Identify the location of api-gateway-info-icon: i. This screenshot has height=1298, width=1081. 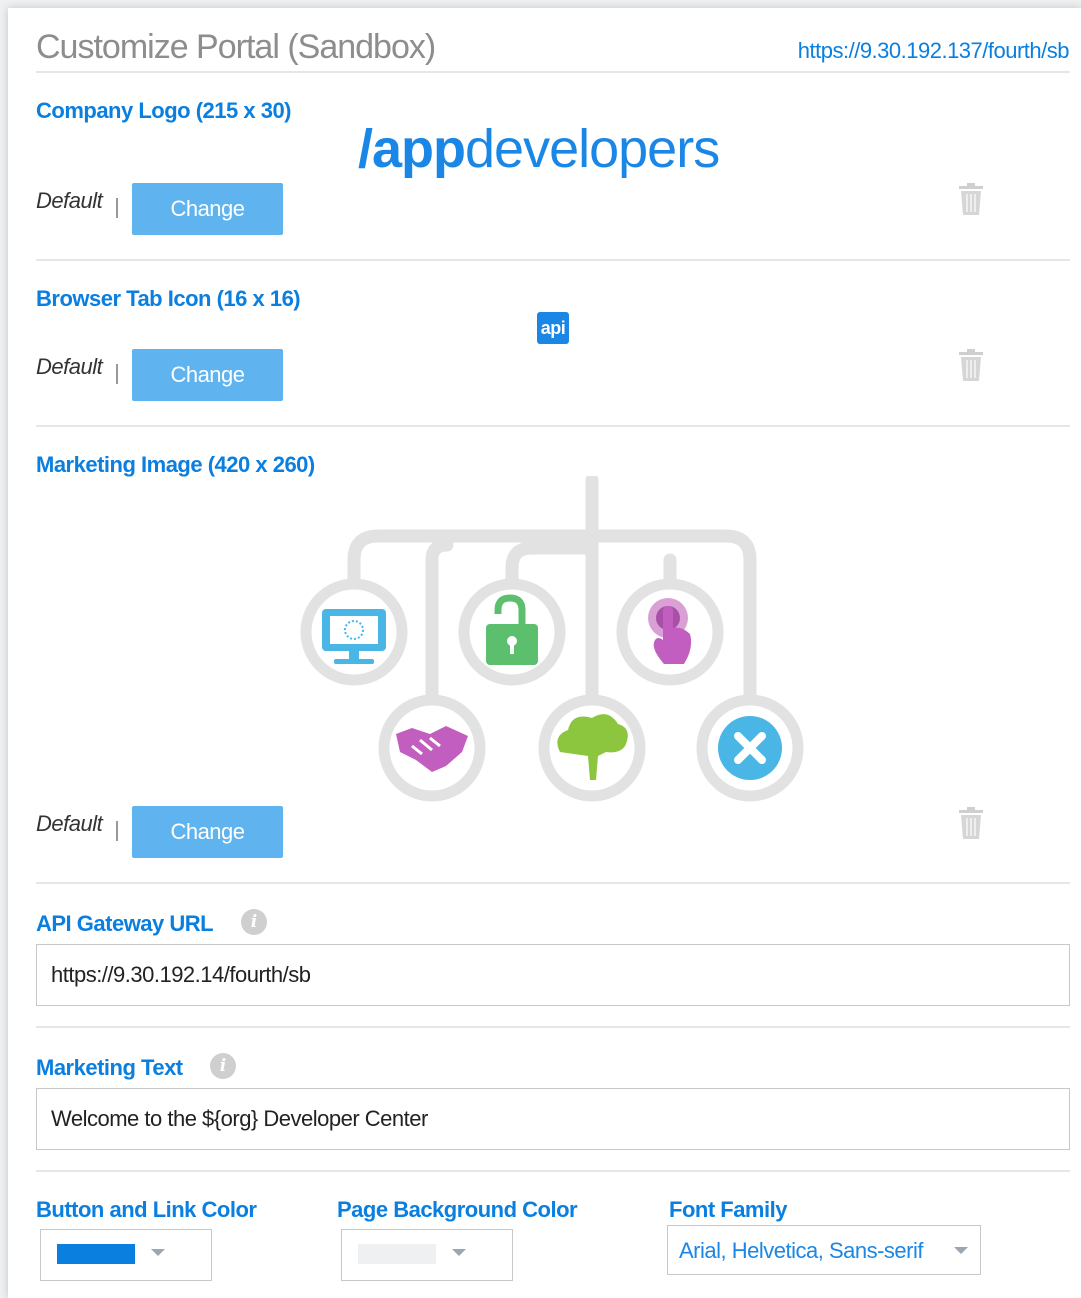
(254, 922).